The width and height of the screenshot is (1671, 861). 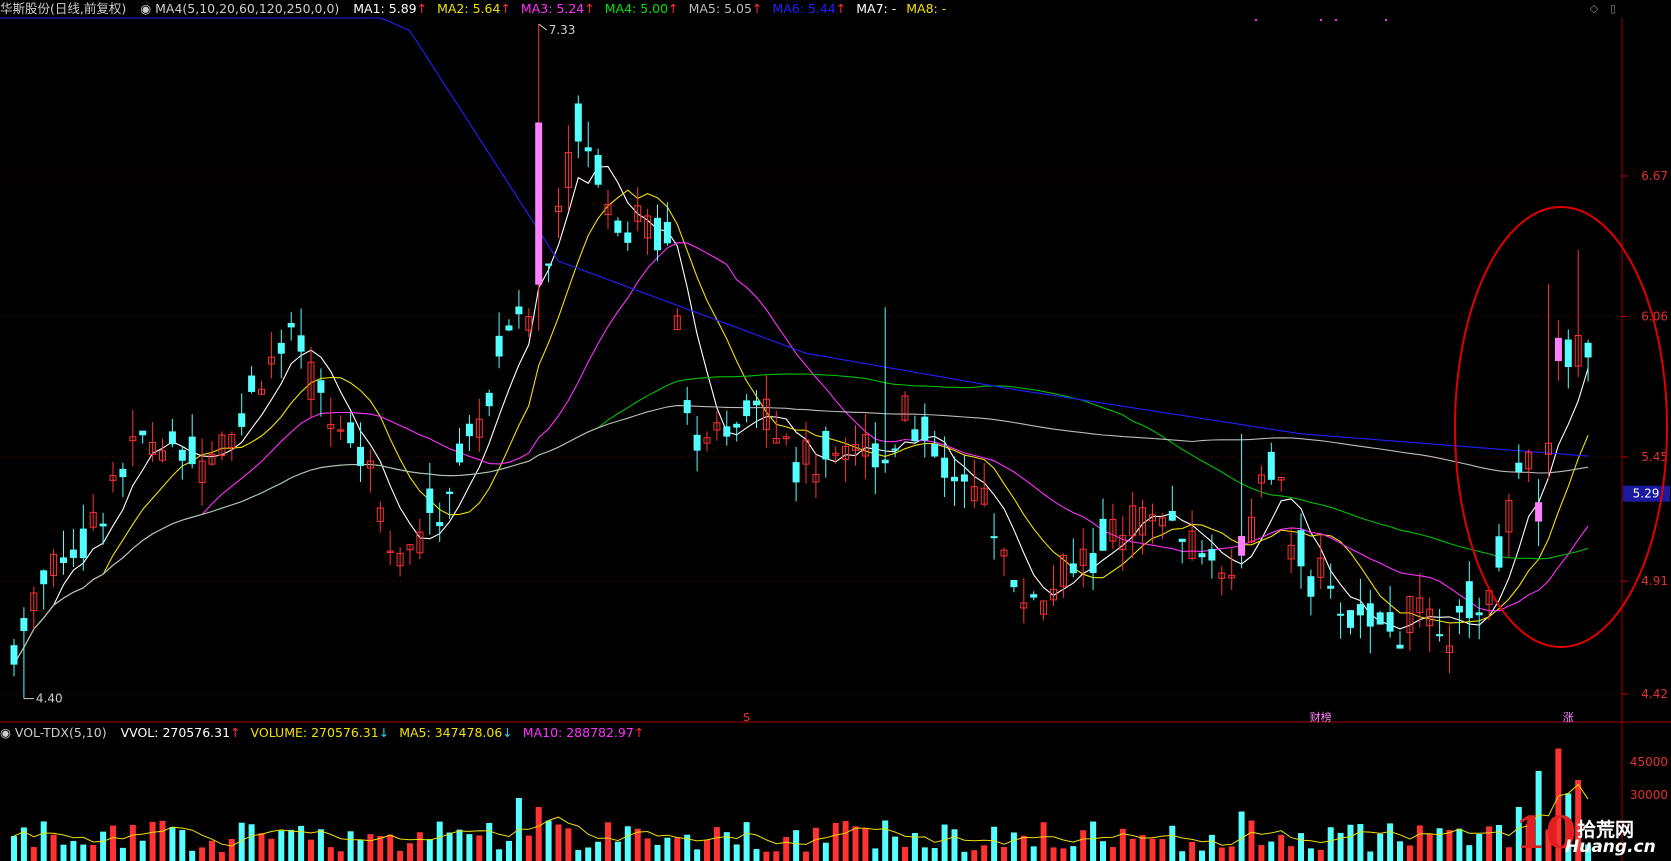 What do you see at coordinates (486, 8) in the screenshot?
I see `ma-value: 5.64` at bounding box center [486, 8].